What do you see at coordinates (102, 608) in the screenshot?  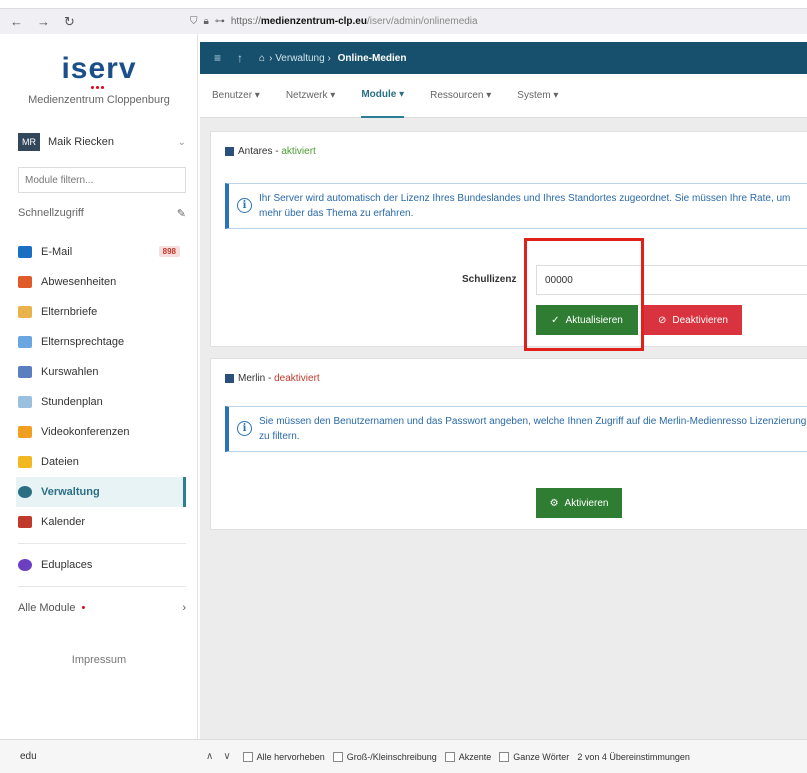 I see `all-modules-link: Alle Module • ›` at bounding box center [102, 608].